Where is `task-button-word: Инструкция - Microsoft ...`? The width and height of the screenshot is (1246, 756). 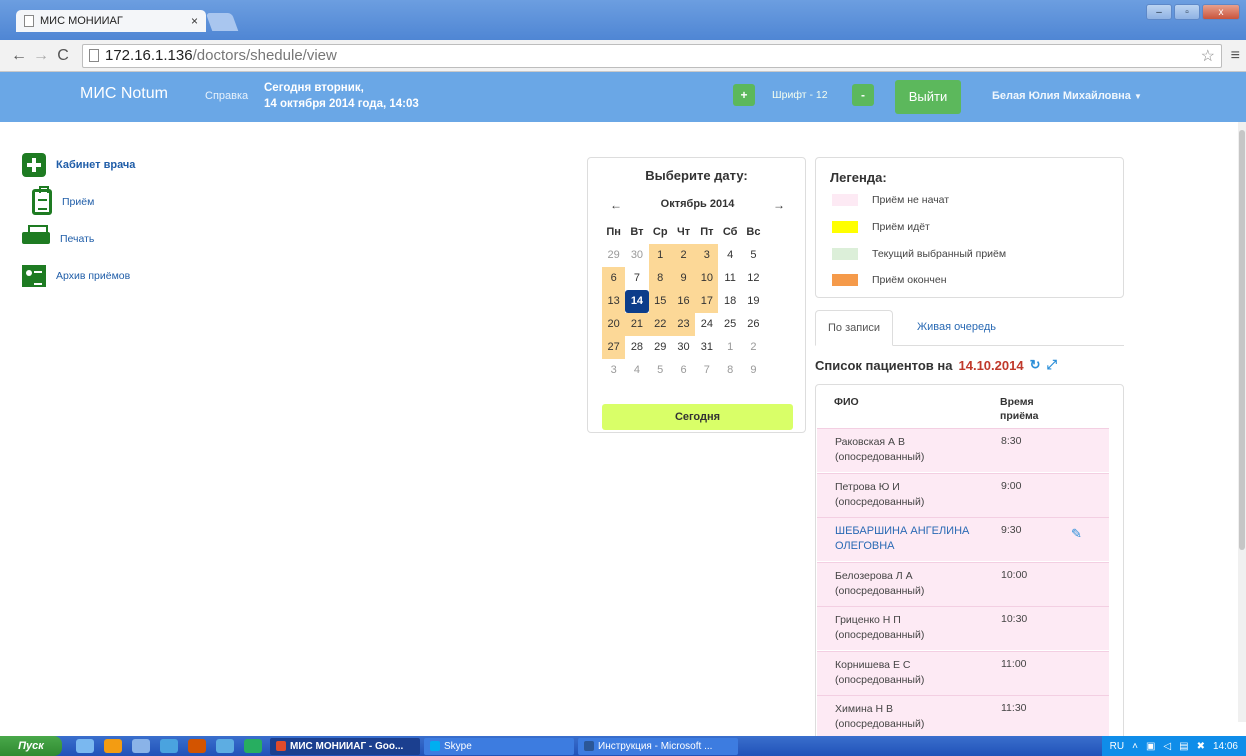 task-button-word: Инструкция - Microsoft ... is located at coordinates (658, 746).